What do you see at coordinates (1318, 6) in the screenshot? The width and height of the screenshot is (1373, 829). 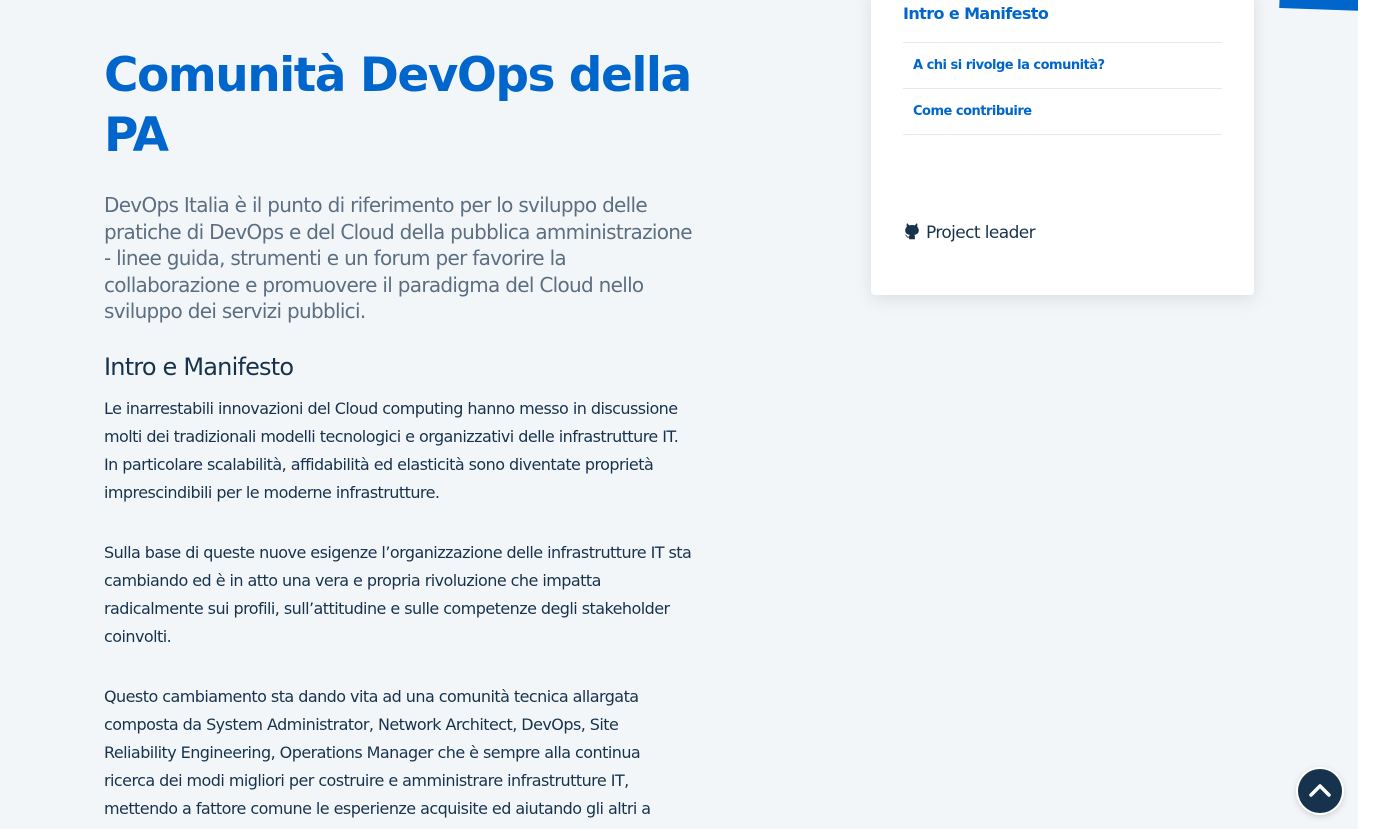 I see `header-accent-stripe` at bounding box center [1318, 6].